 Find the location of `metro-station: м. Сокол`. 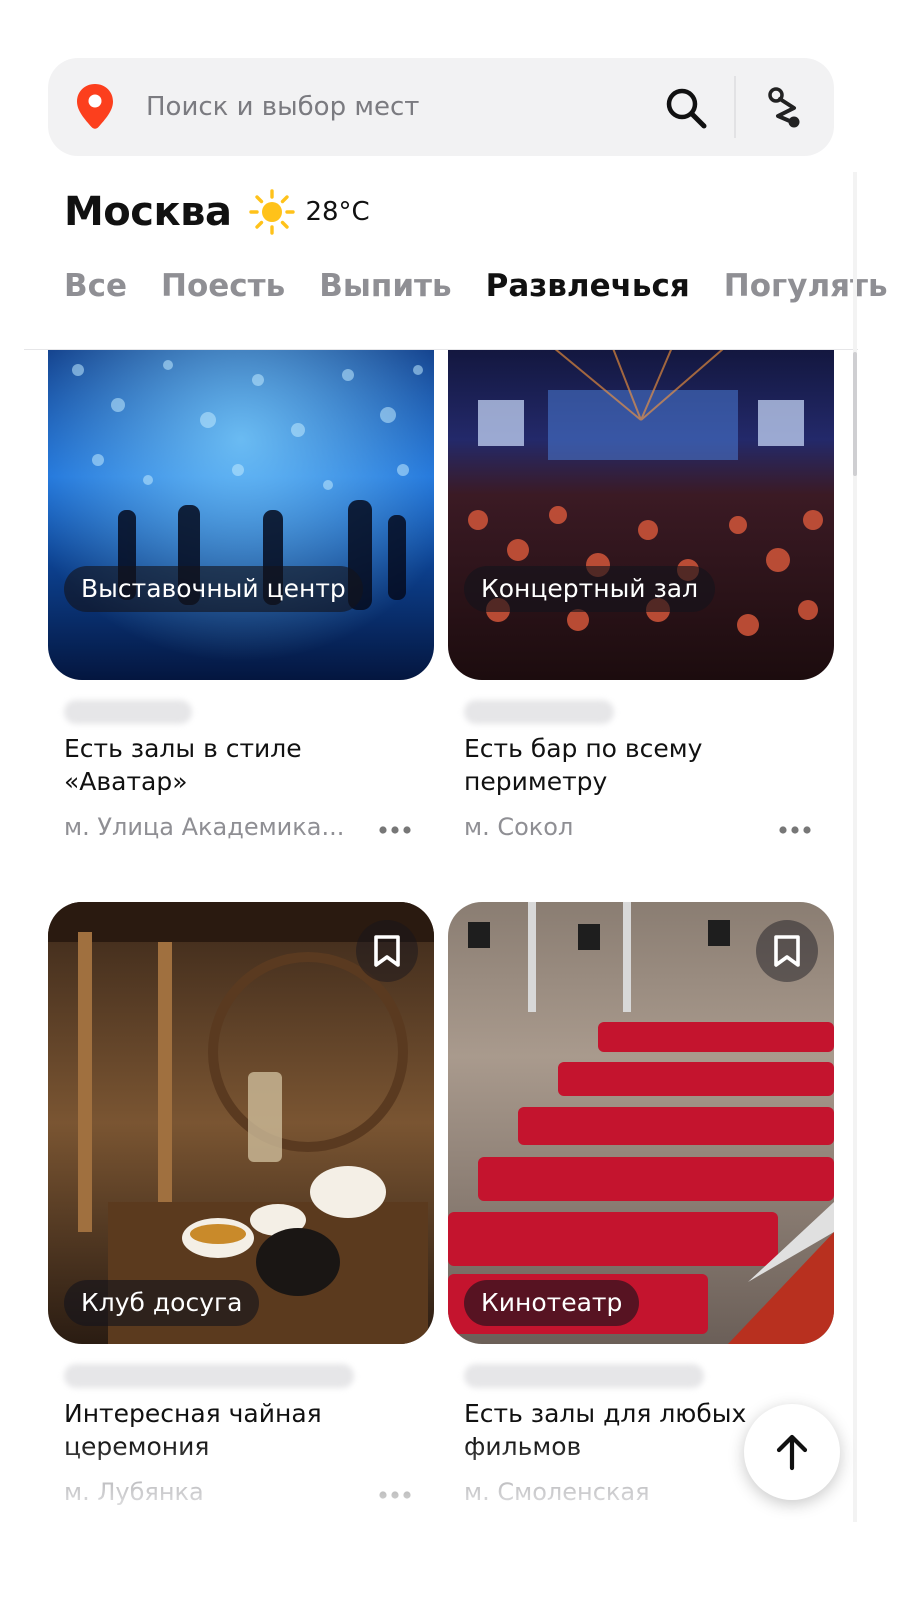

metro-station: м. Сокол is located at coordinates (519, 827).